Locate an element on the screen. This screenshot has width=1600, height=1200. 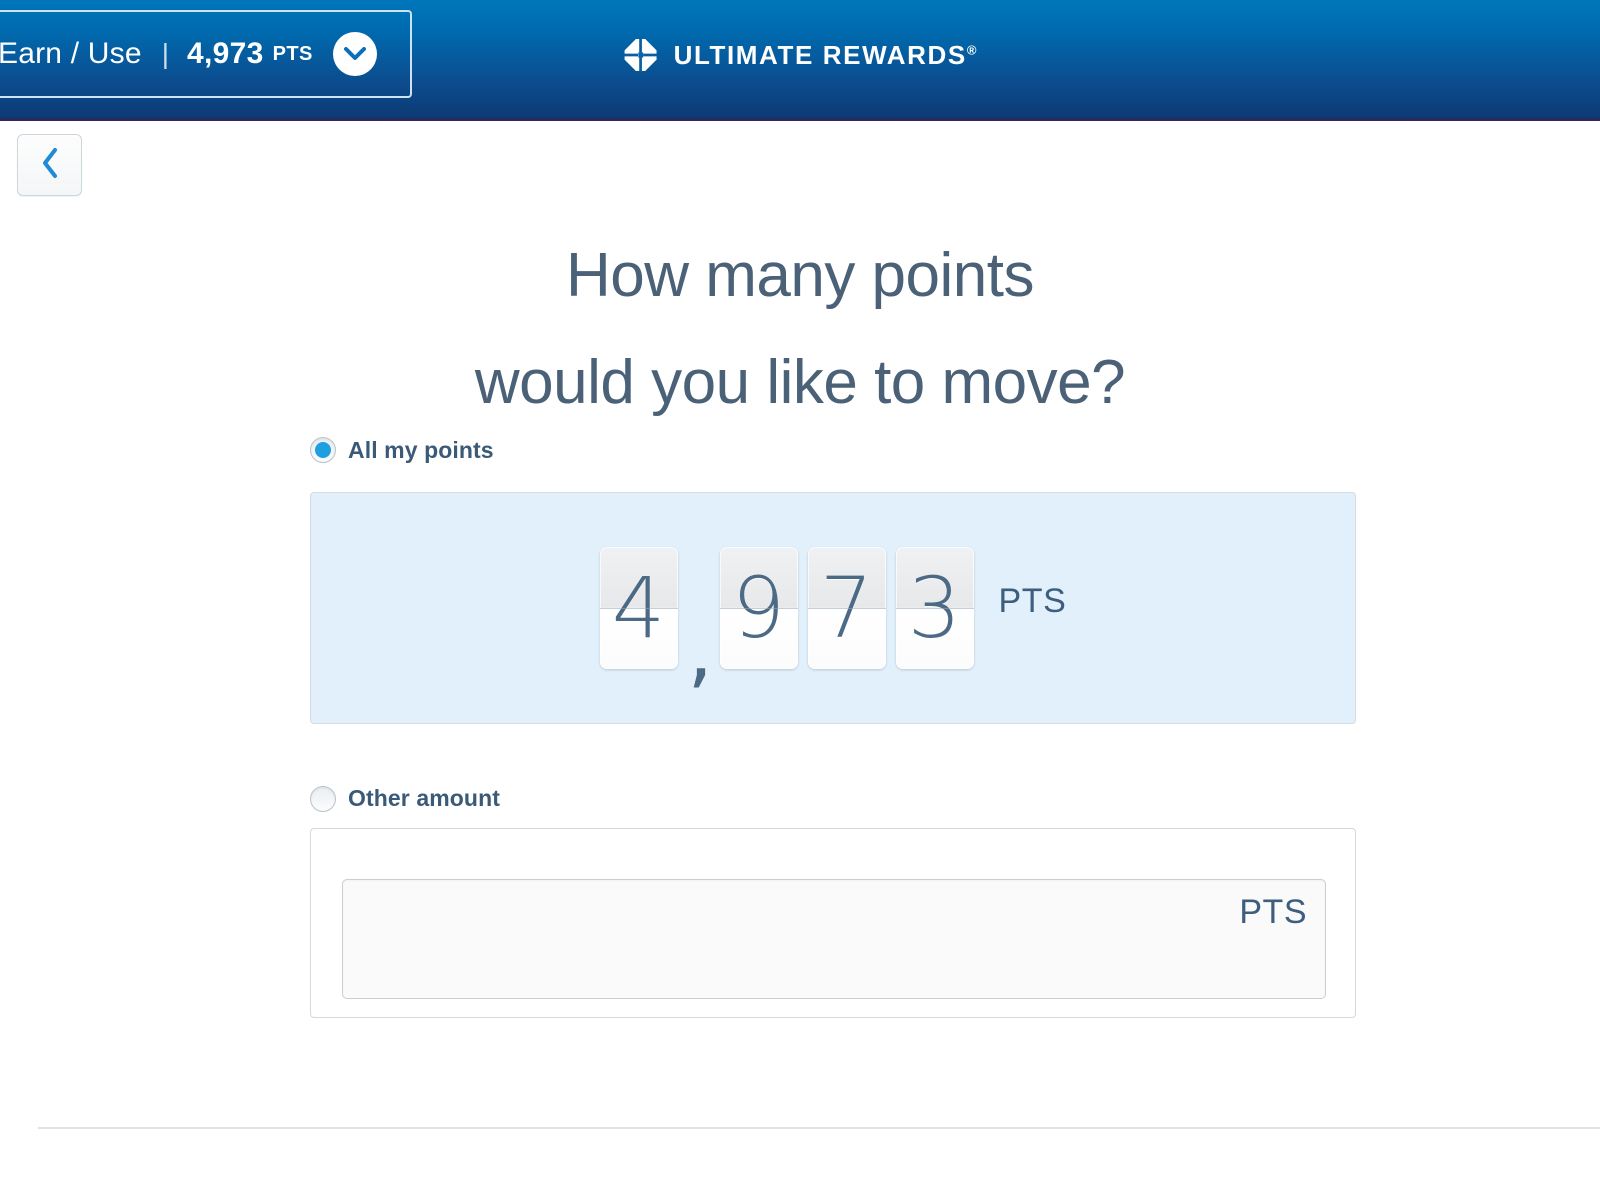
flip-digit-value: 4 is located at coordinates (638, 608).